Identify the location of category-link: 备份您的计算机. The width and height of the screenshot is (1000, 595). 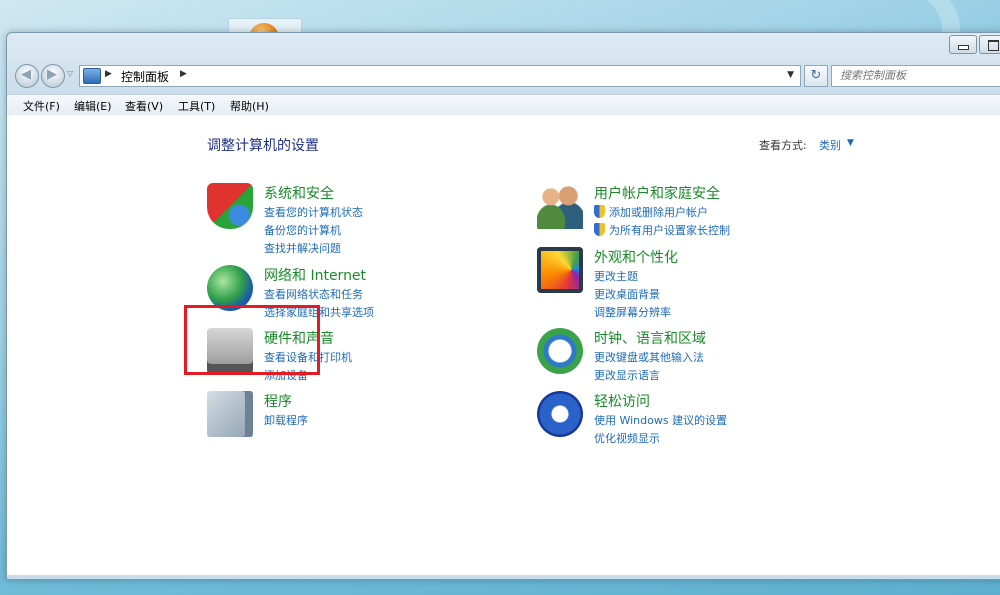
(302, 230).